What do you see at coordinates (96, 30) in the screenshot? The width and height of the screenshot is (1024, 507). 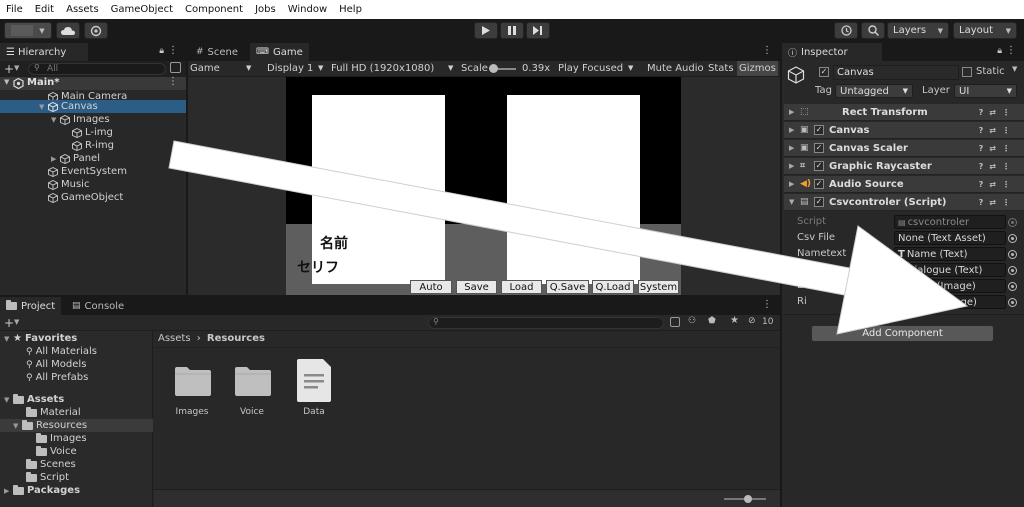 I see `collab-button` at bounding box center [96, 30].